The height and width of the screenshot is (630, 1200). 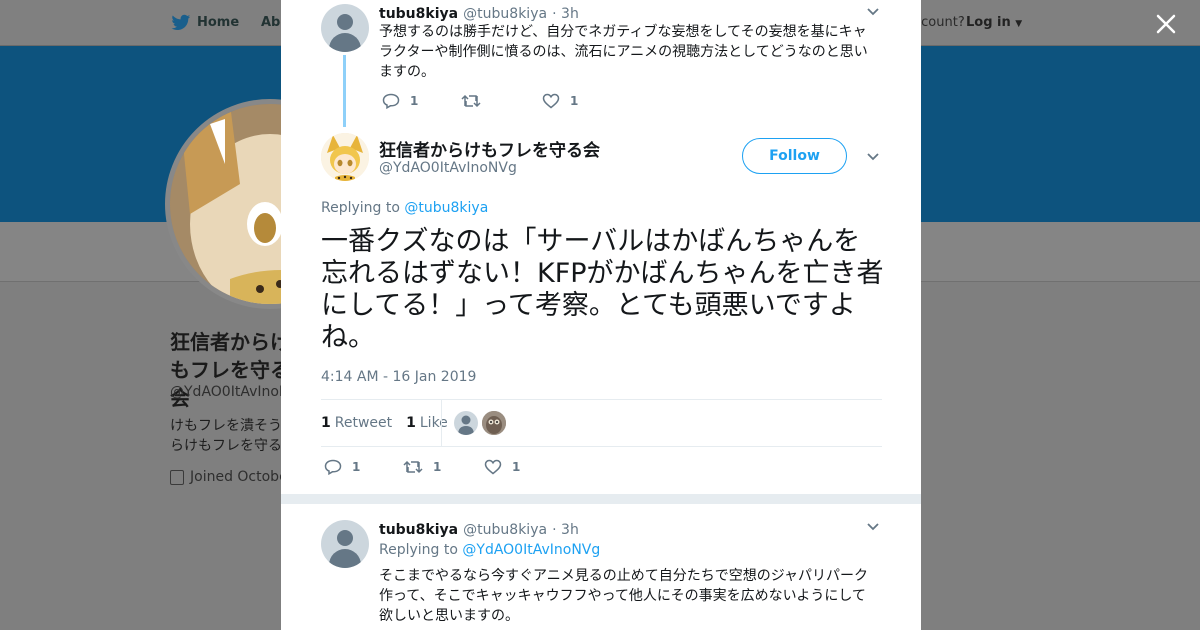 I want to click on liker-avatar, so click(x=494, y=423).